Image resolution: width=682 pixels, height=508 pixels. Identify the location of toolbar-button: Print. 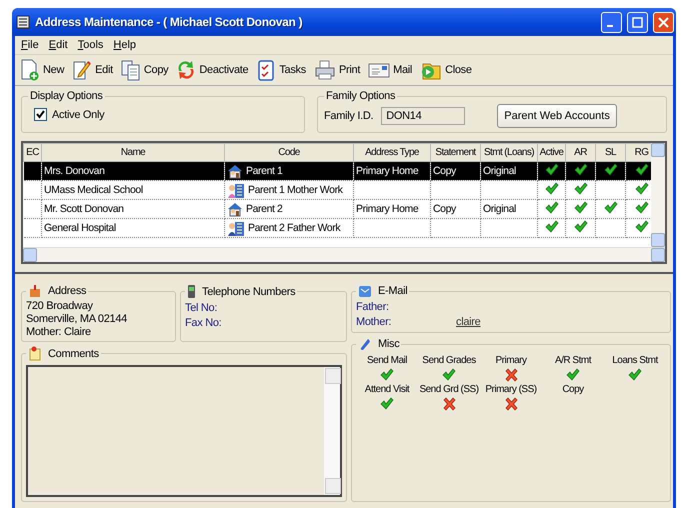
(337, 70).